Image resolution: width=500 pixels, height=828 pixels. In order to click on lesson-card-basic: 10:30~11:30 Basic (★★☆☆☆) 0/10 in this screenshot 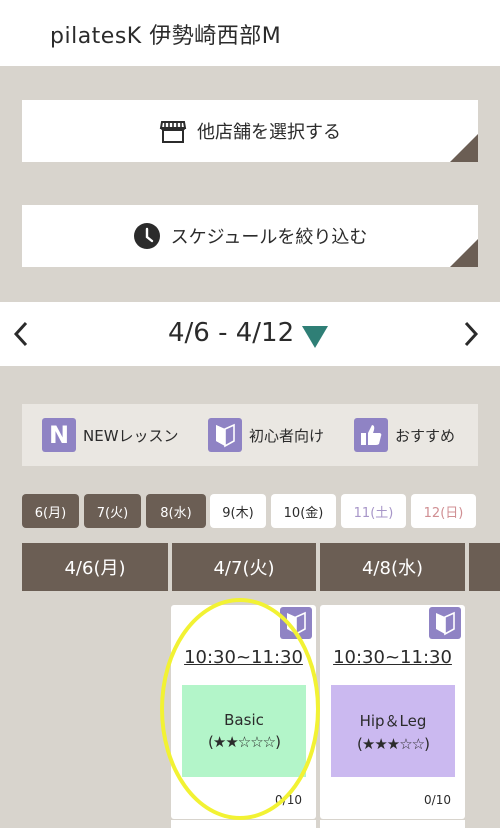, I will do `click(243, 712)`.